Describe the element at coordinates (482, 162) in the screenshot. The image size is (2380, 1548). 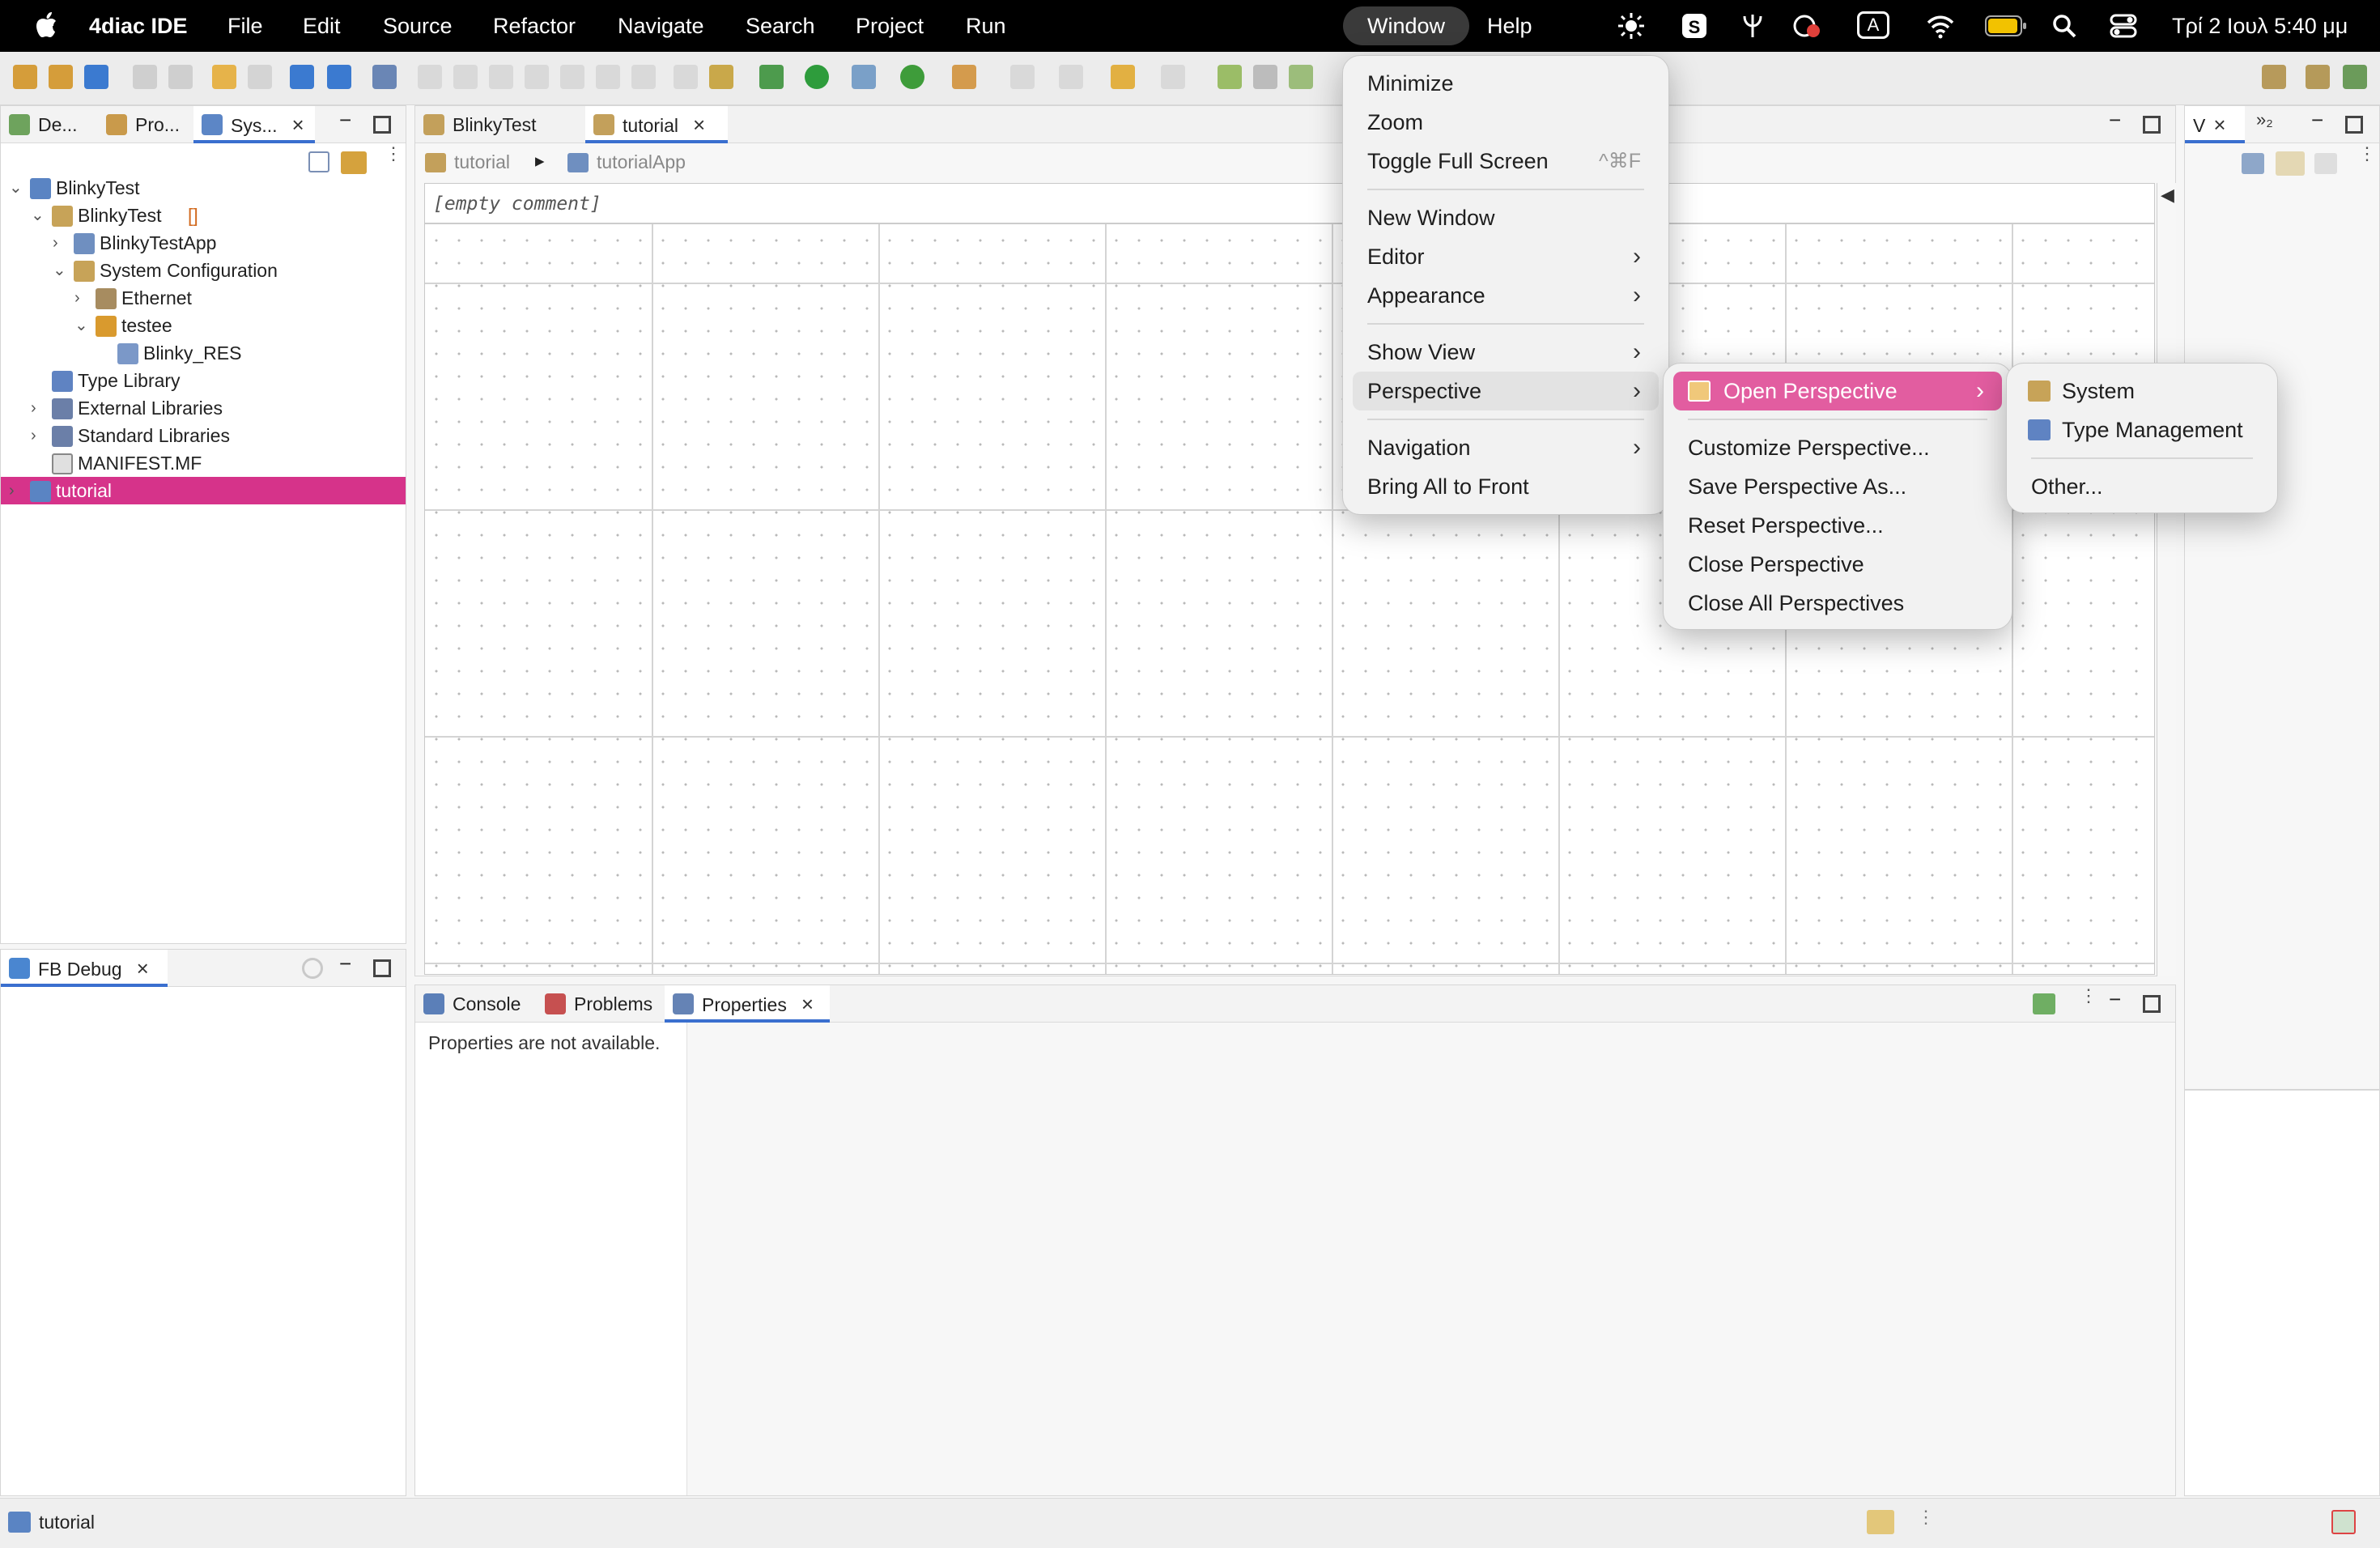
I see `breadcrumb-item: tutorial` at that location.